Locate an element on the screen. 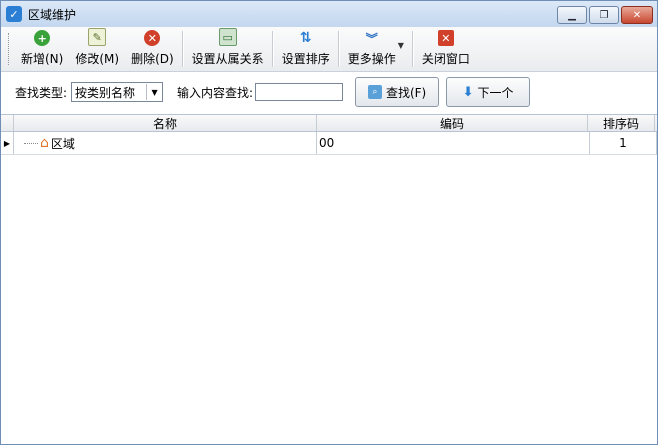 The width and height of the screenshot is (658, 445). more-actions-button: ︾ 更多操作 is located at coordinates (372, 49).